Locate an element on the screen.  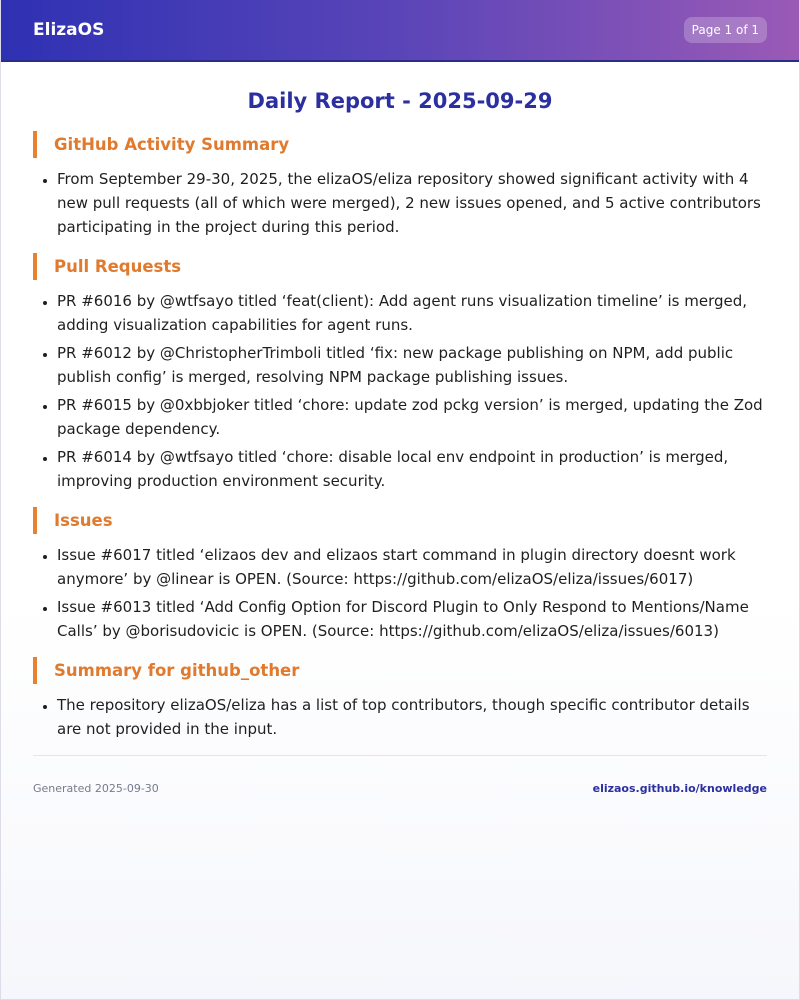
app-header: ElizaOS Page 1 of 1 is located at coordinates (400, 31).